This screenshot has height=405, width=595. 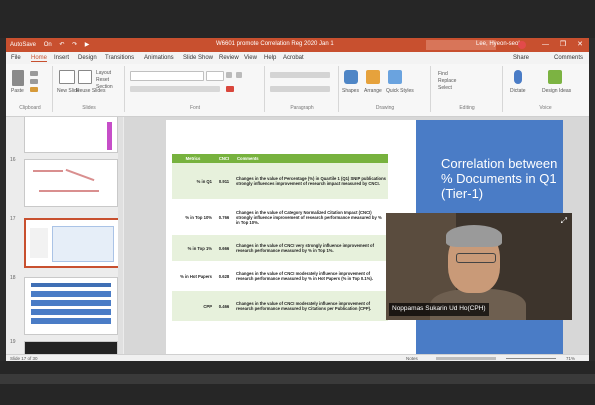 I want to click on thumbnail-number: 17, so click(x=13, y=219).